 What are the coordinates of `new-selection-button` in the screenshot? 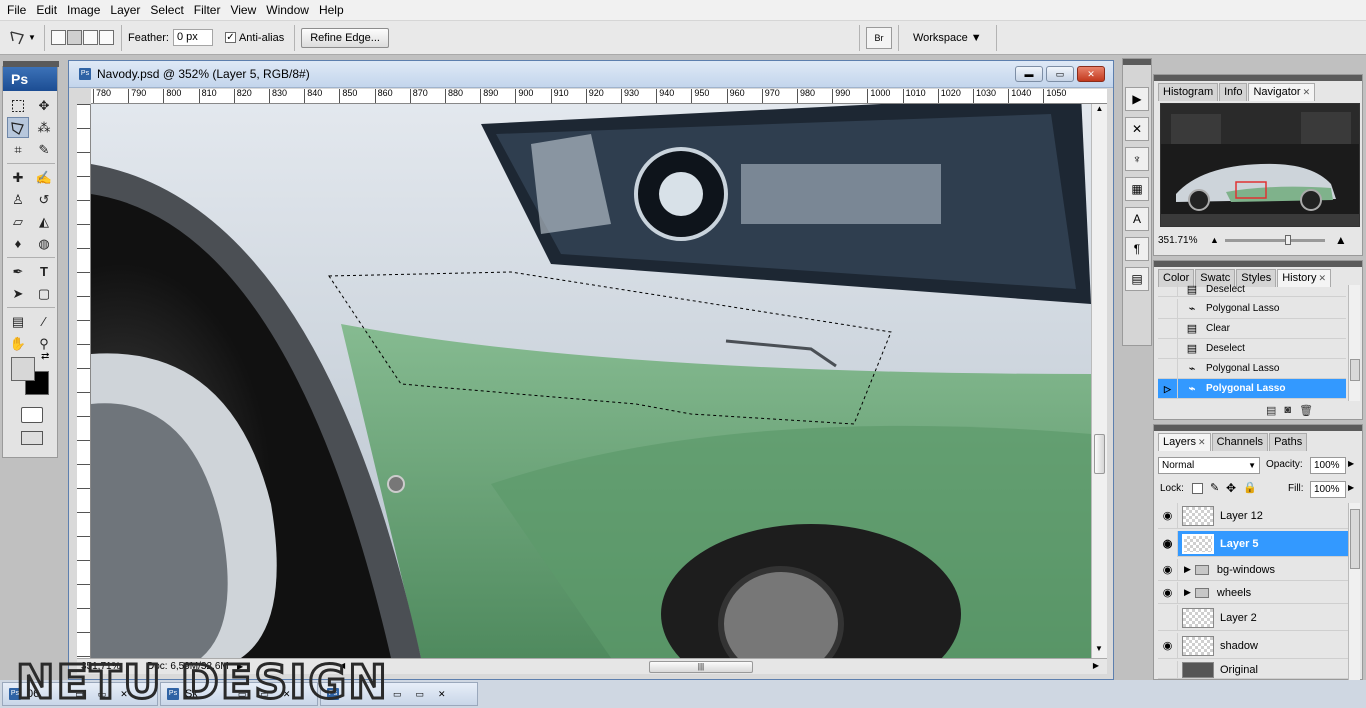 It's located at (58, 37).